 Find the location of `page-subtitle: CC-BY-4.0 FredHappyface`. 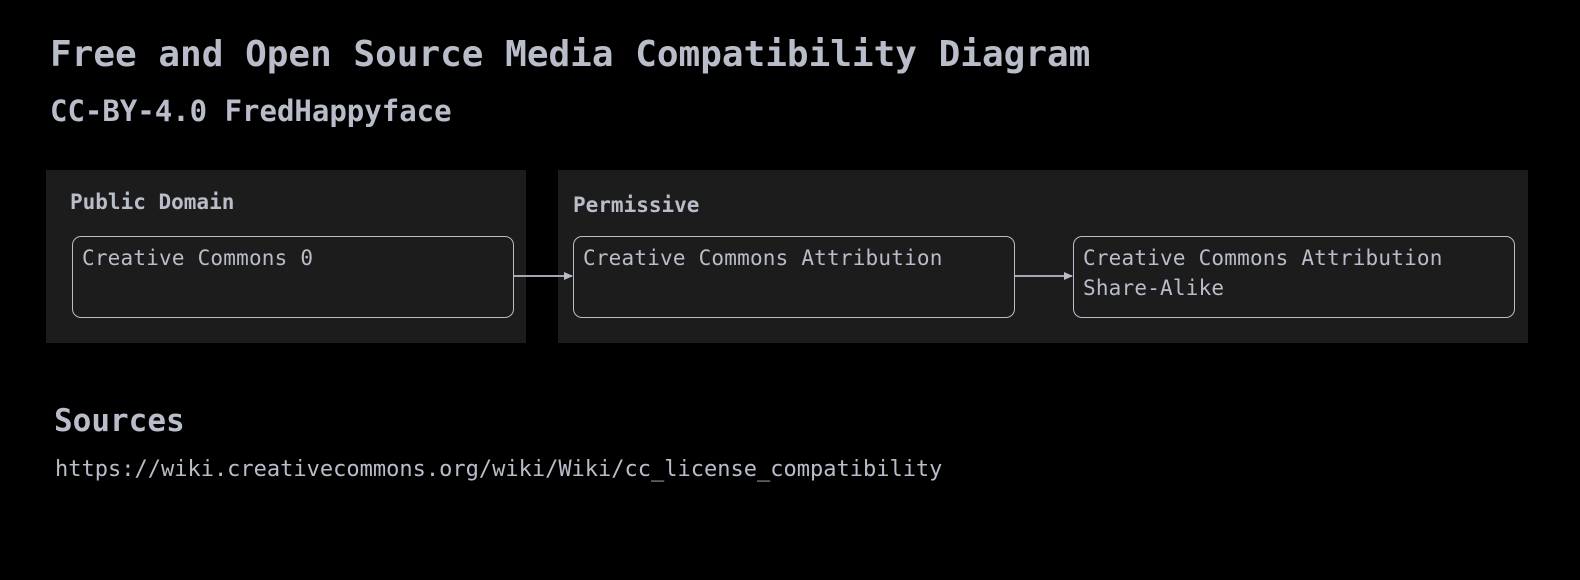

page-subtitle: CC-BY-4.0 FredHappyface is located at coordinates (251, 111).